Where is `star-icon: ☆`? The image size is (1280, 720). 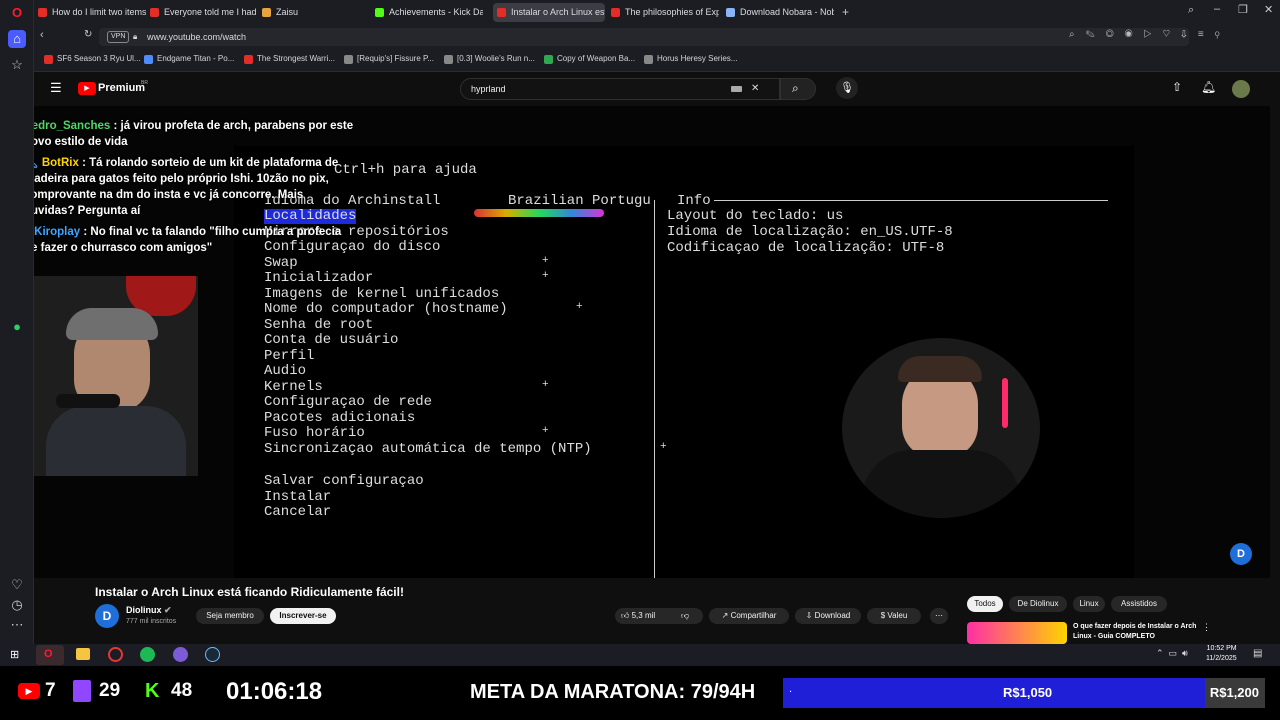 star-icon: ☆ is located at coordinates (17, 65).